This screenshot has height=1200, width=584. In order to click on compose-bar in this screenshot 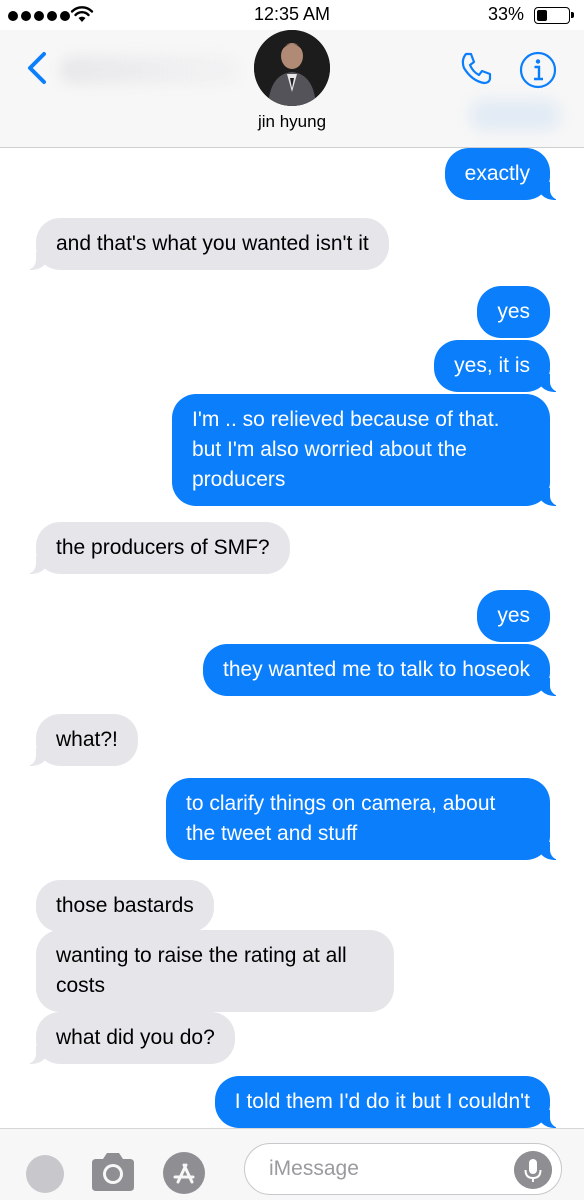, I will do `click(292, 1164)`.